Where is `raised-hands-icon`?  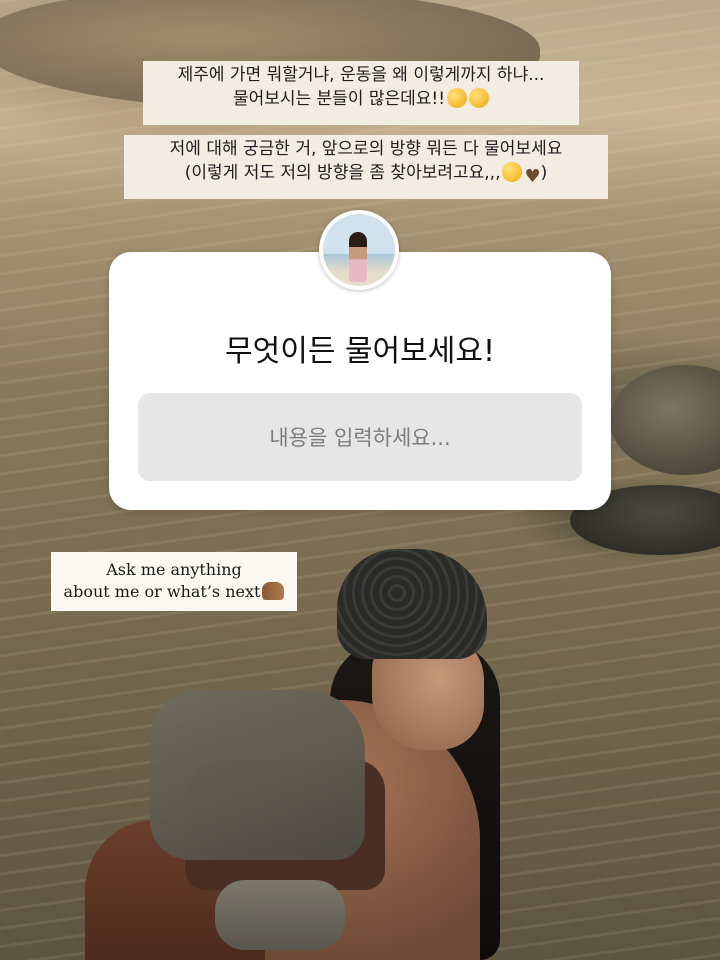
raised-hands-icon is located at coordinates (273, 591).